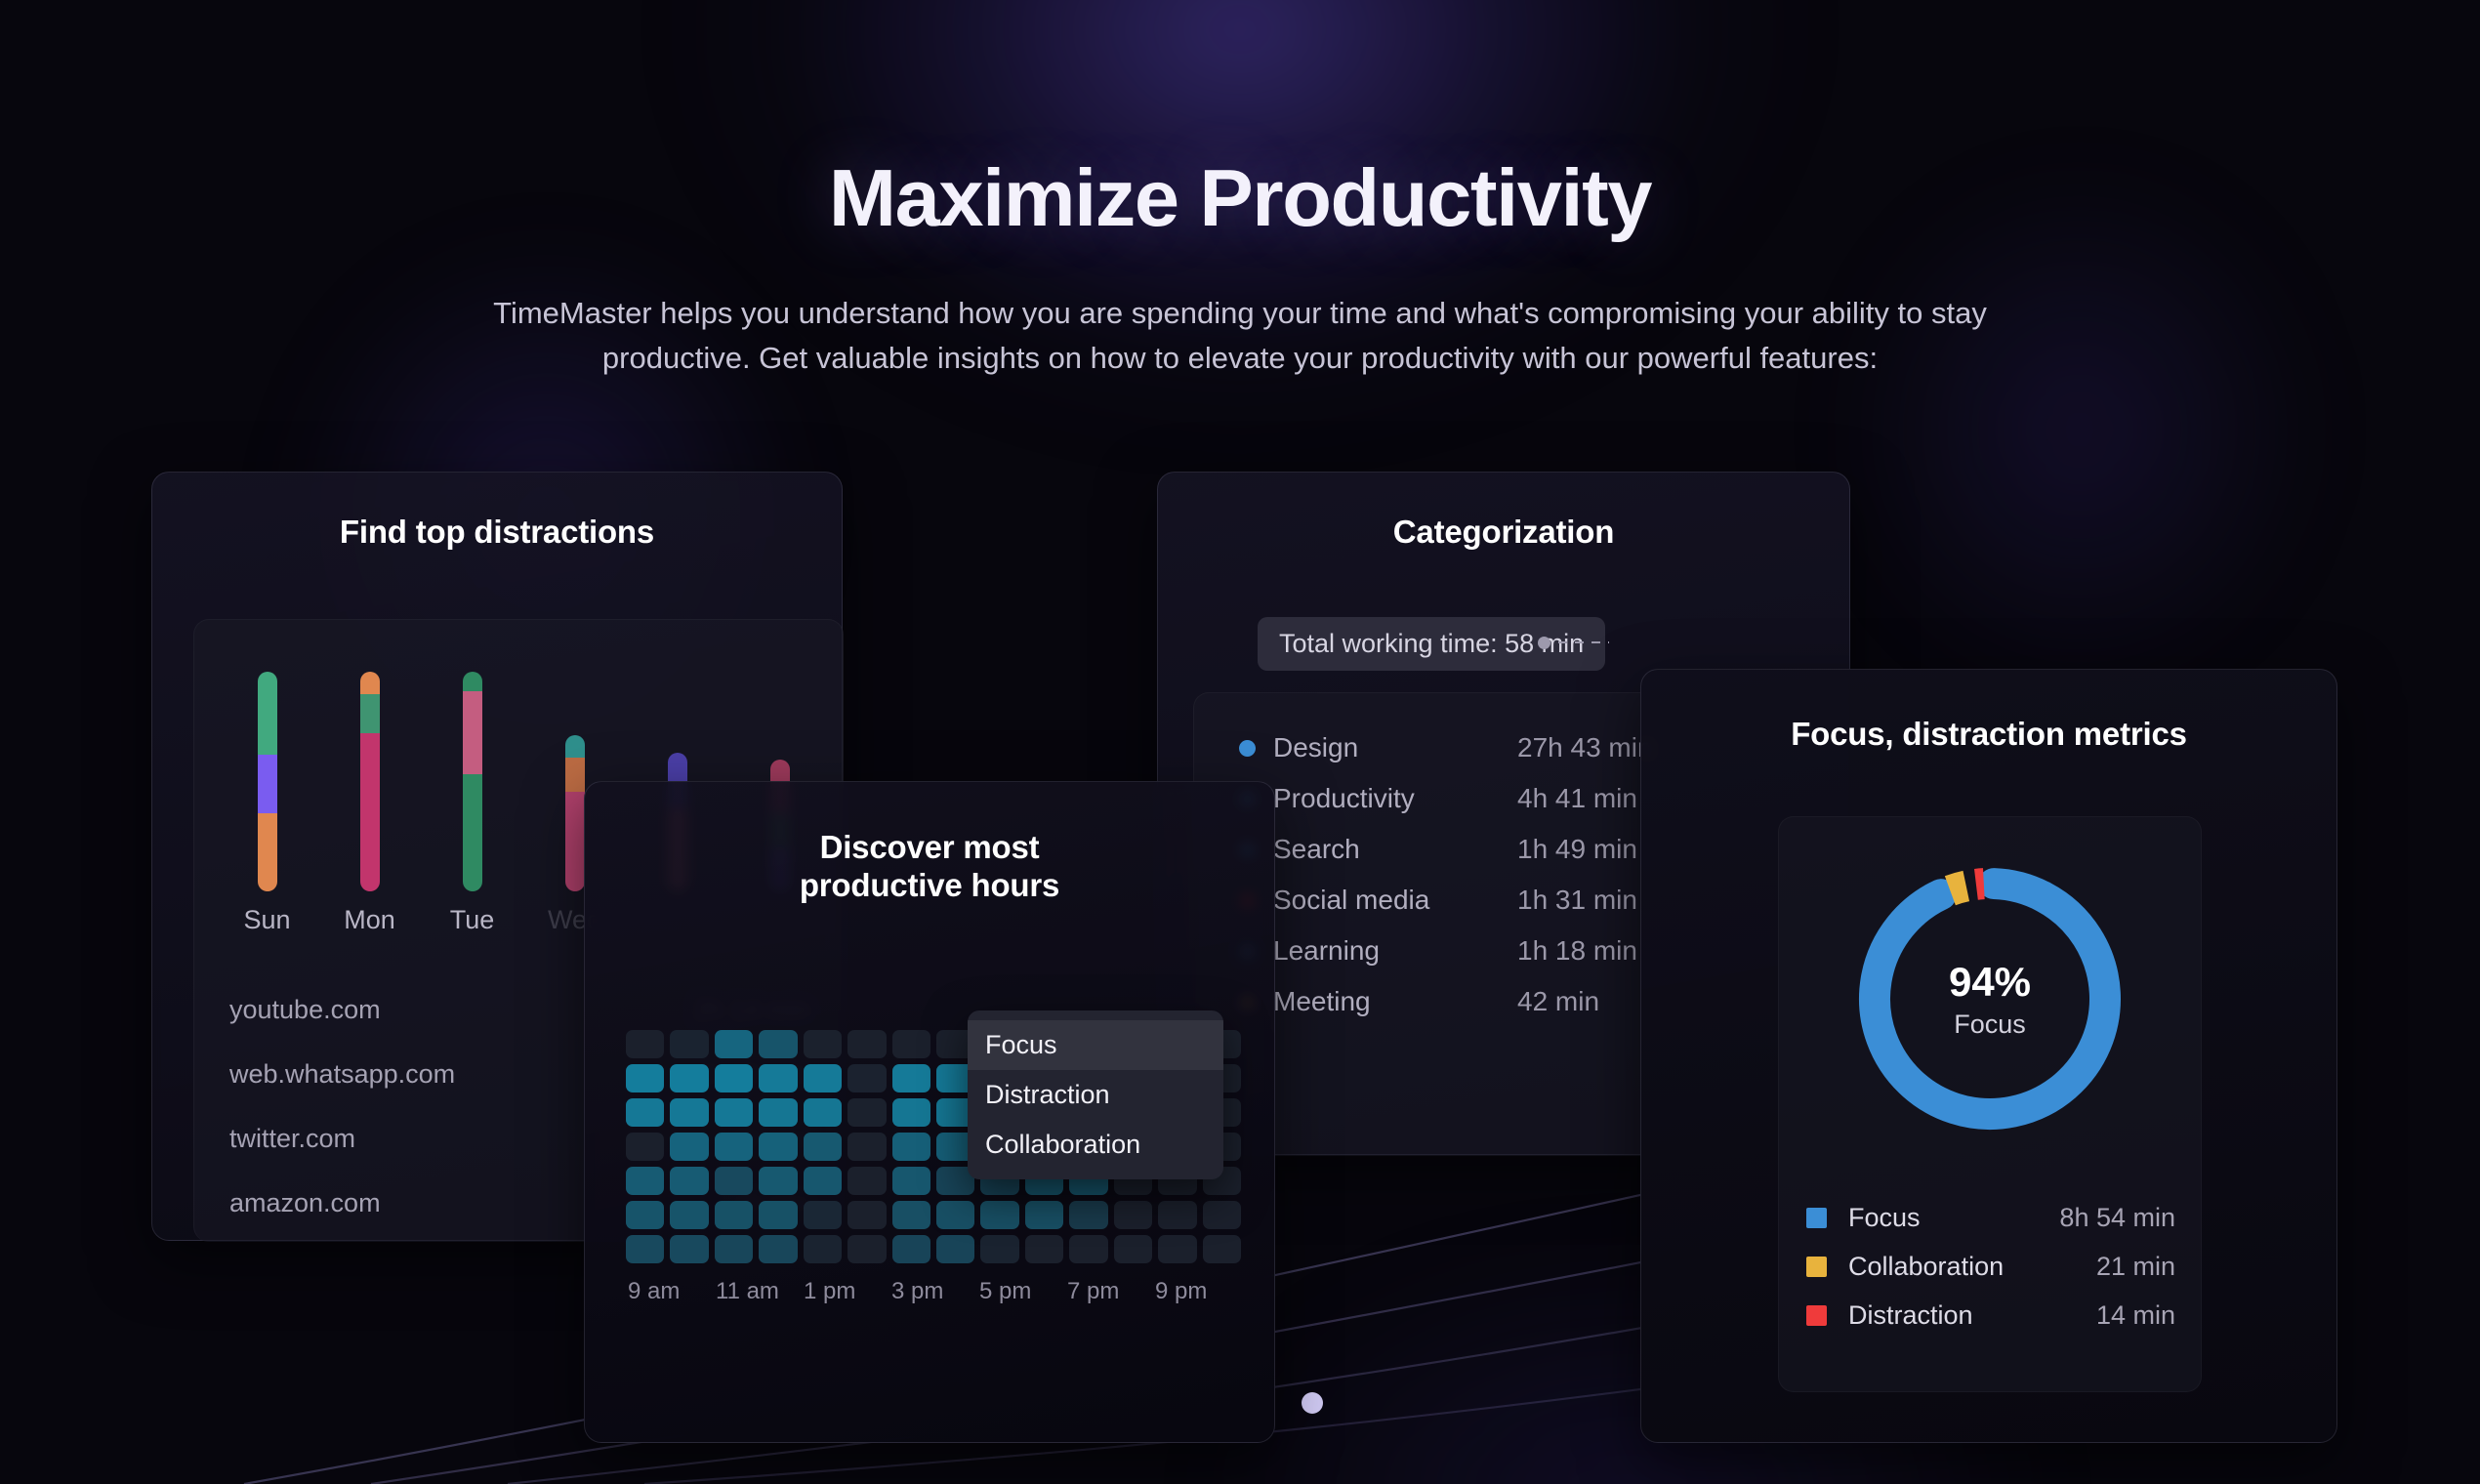  What do you see at coordinates (1910, 1315) in the screenshot?
I see `legend-label: Distraction` at bounding box center [1910, 1315].